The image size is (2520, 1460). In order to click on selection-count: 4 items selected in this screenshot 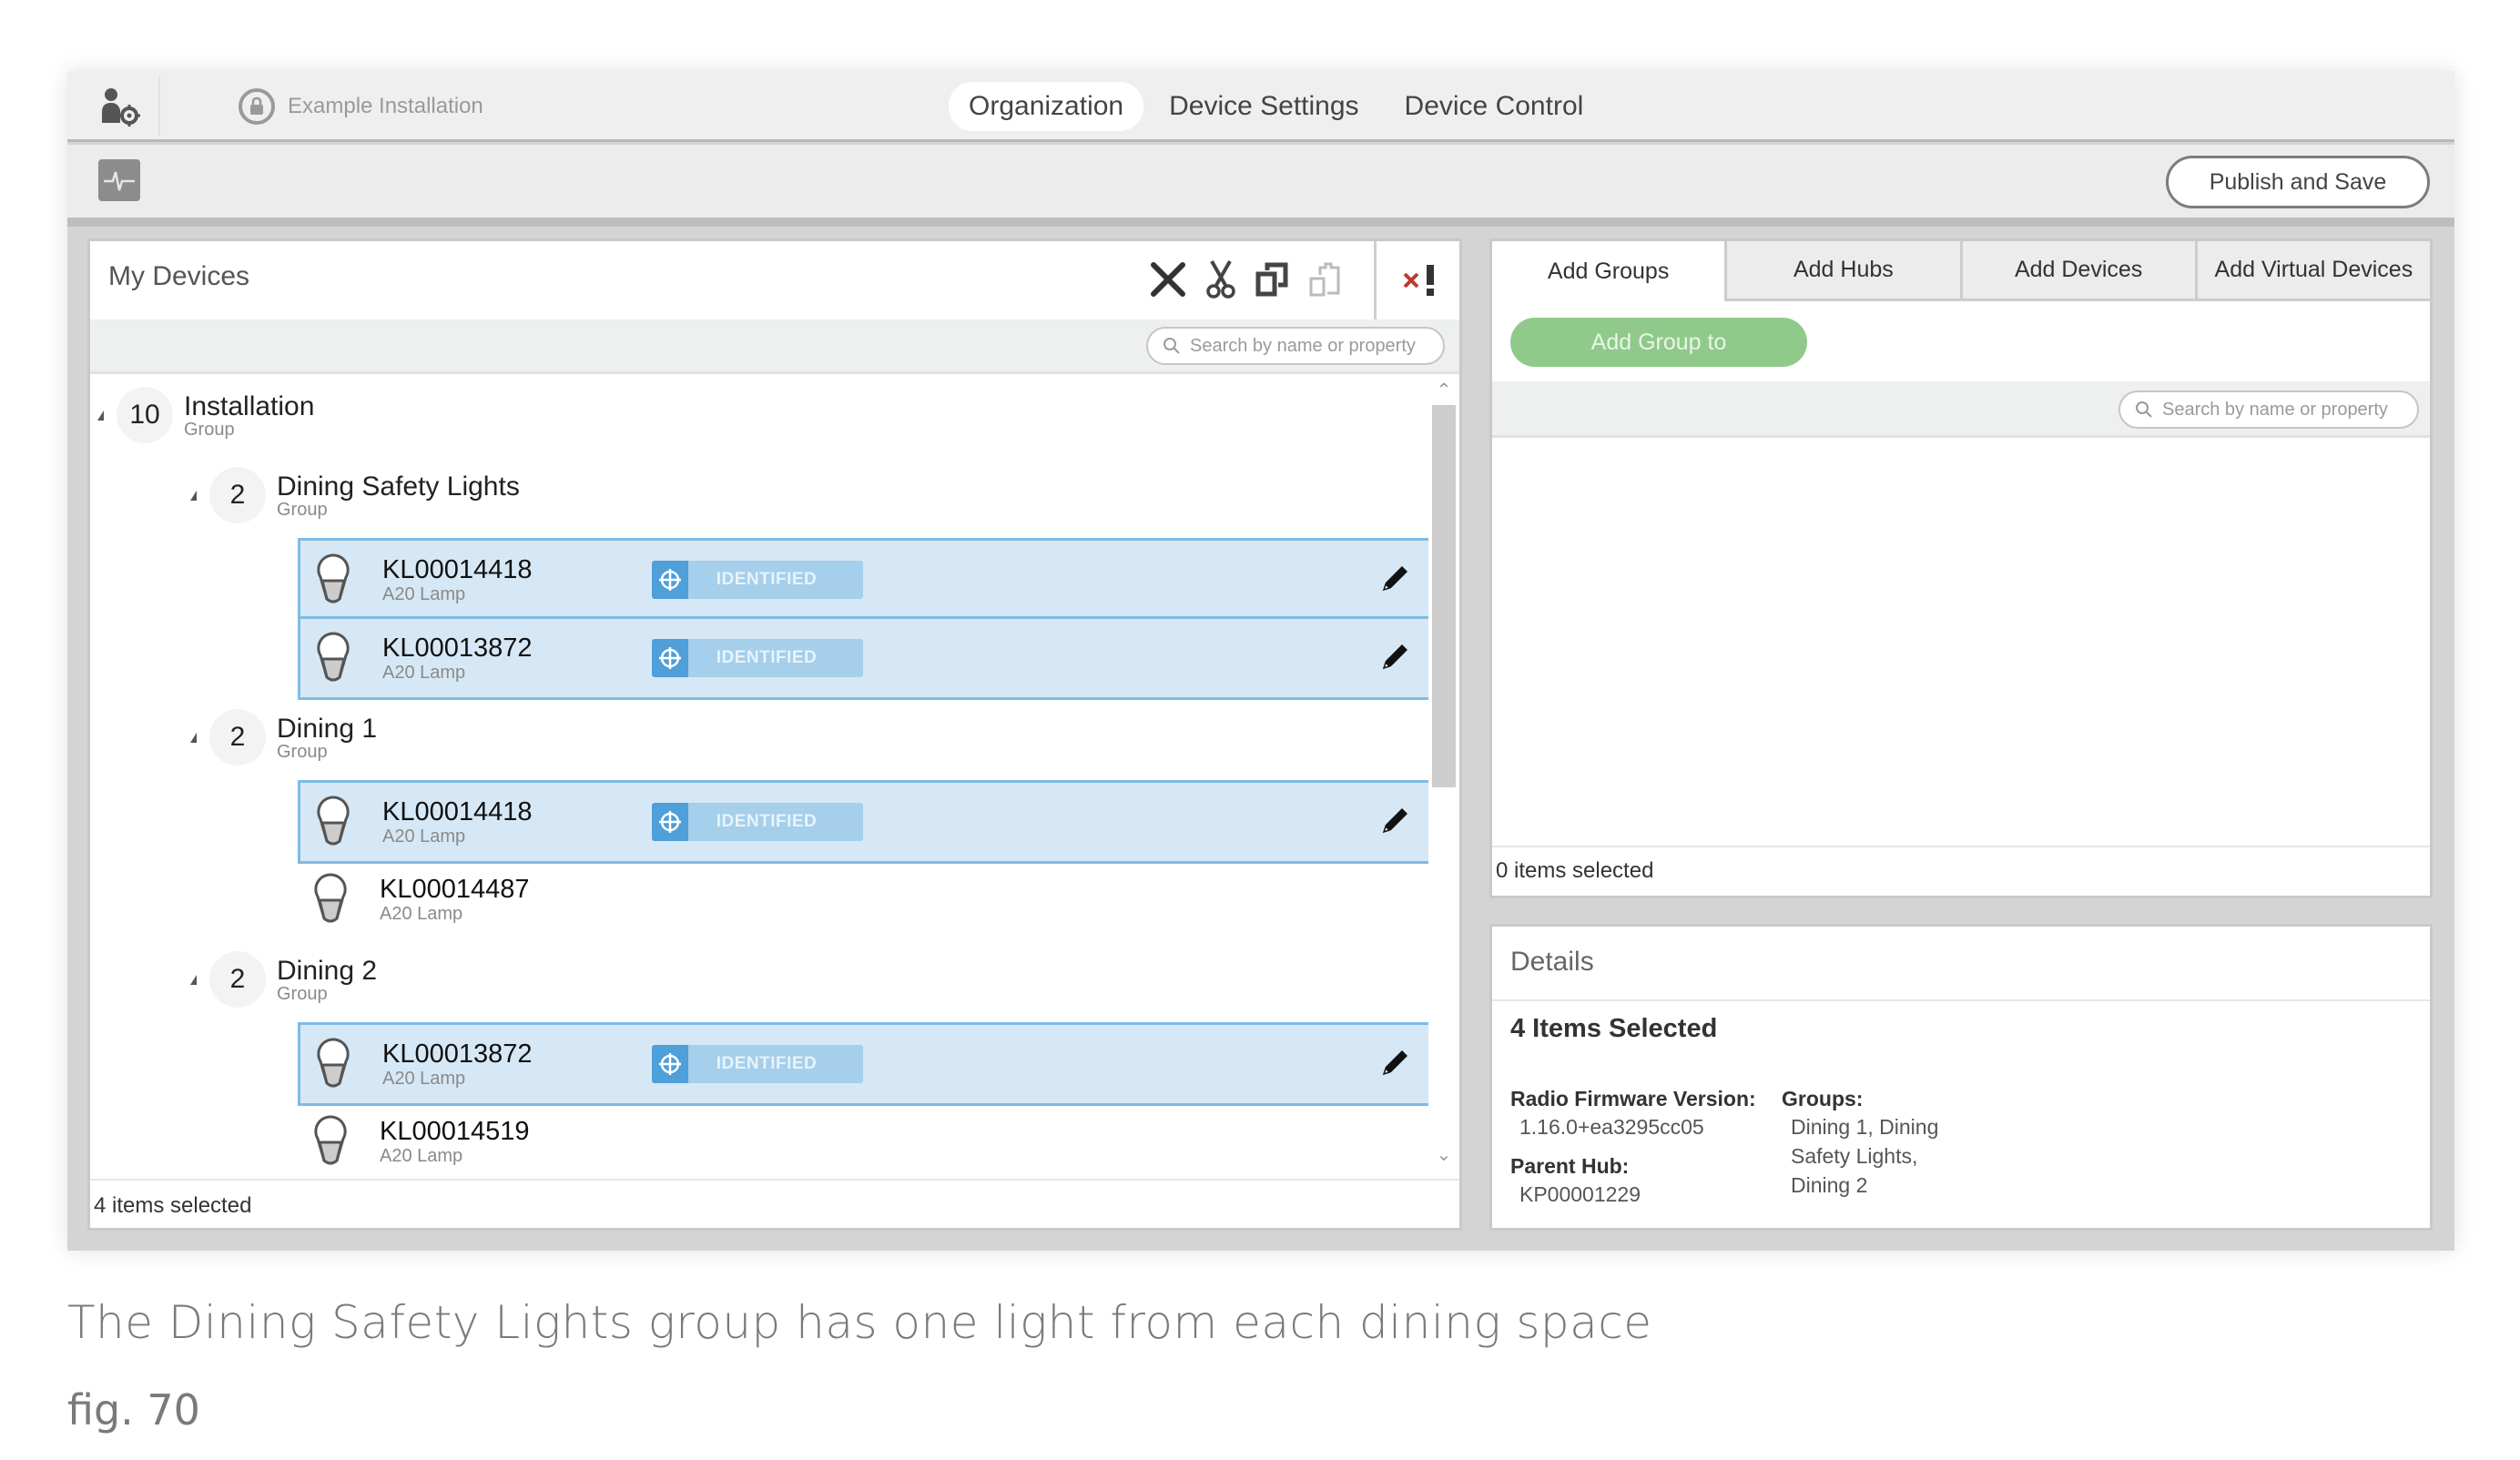, I will do `click(774, 1203)`.